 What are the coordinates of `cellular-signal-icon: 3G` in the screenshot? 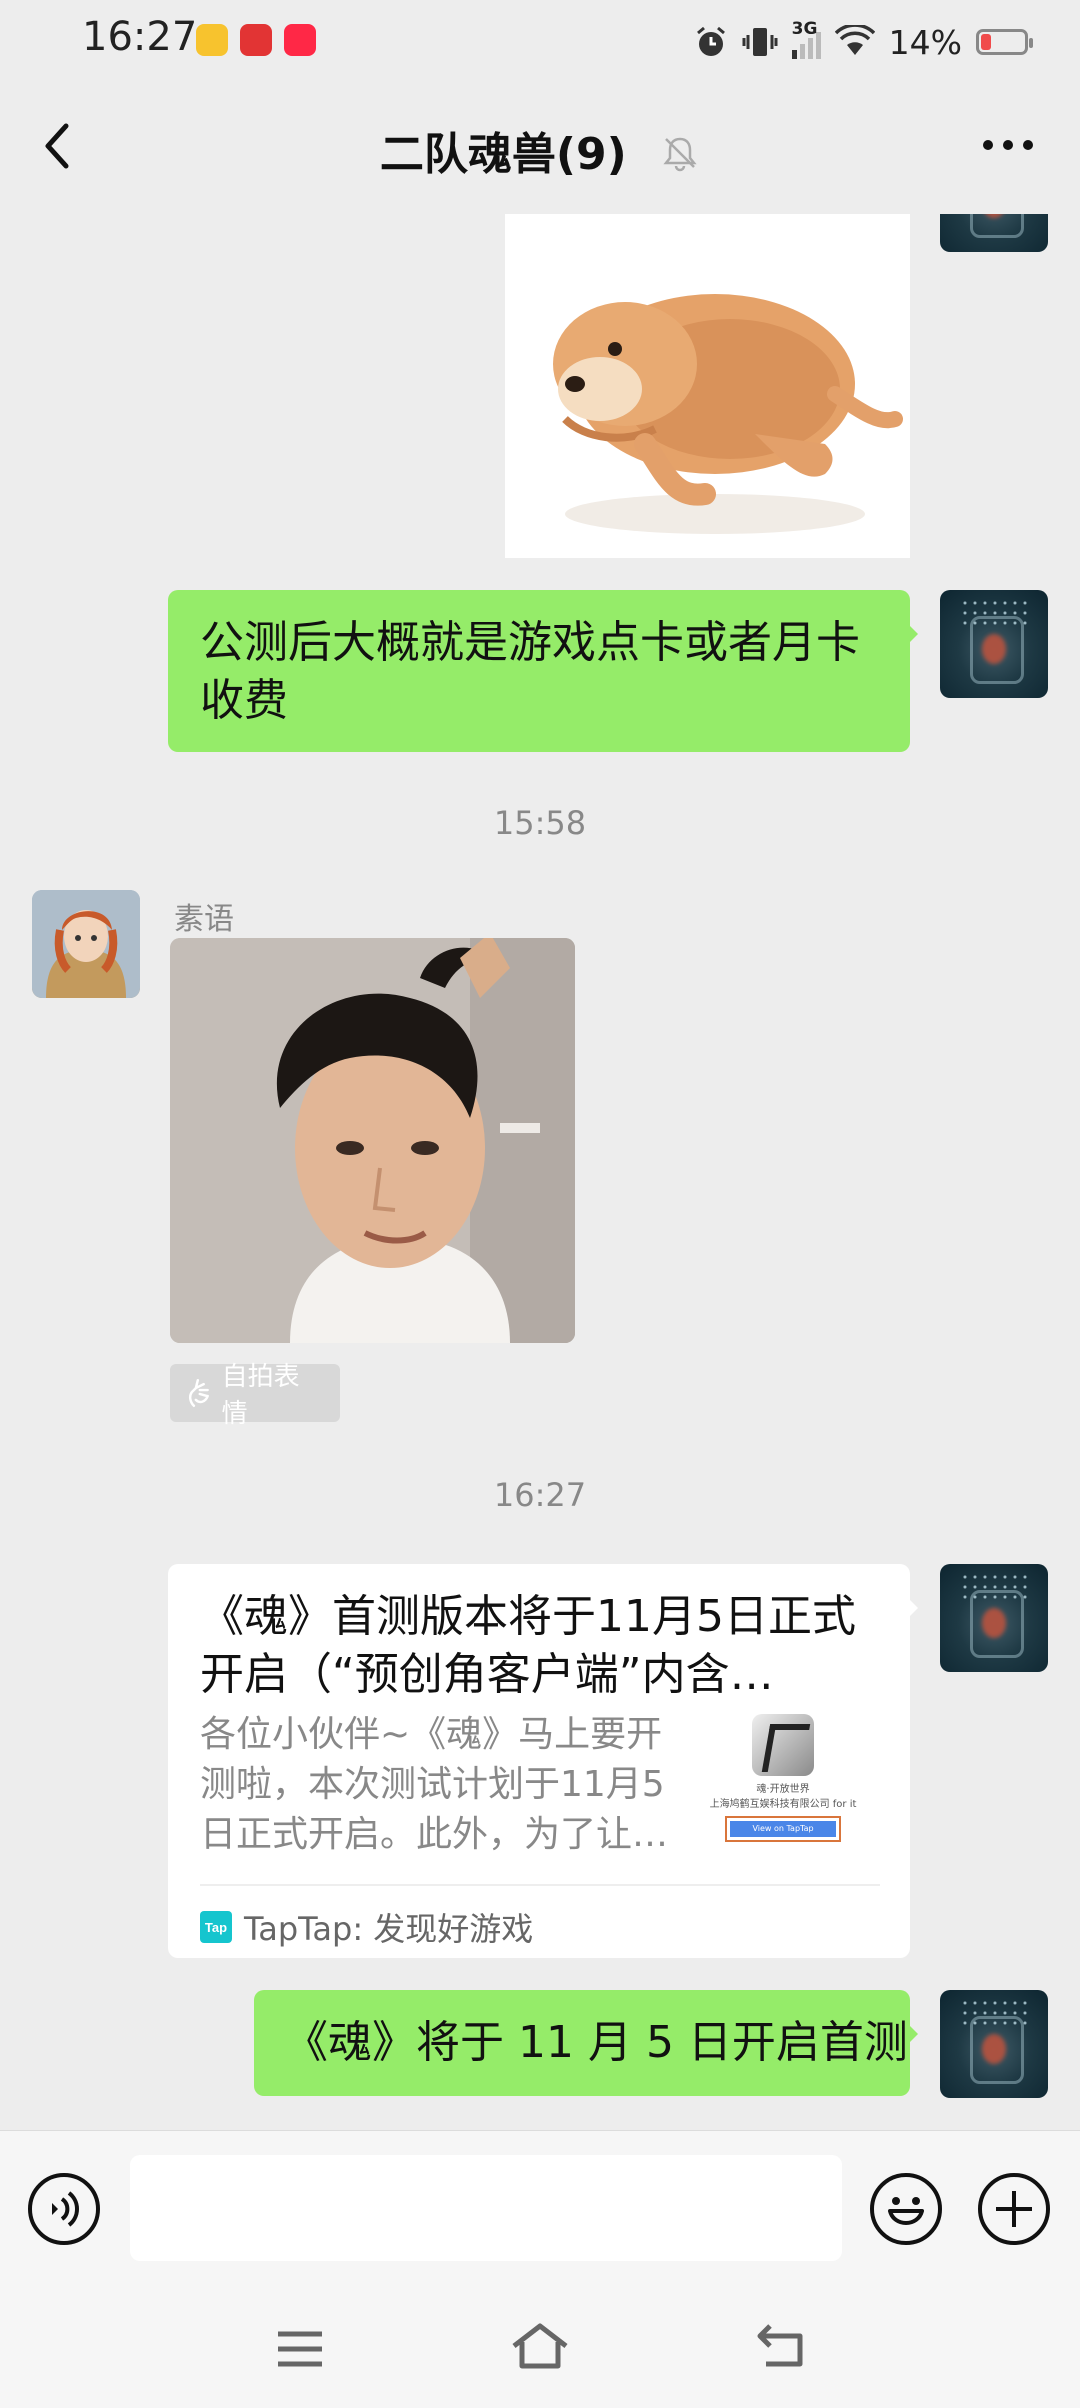 It's located at (806, 39).